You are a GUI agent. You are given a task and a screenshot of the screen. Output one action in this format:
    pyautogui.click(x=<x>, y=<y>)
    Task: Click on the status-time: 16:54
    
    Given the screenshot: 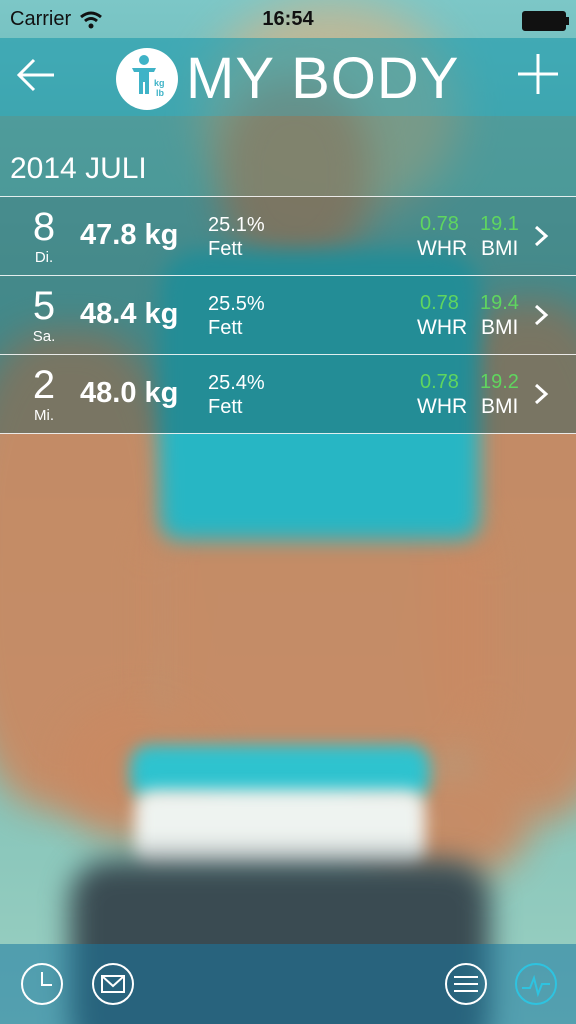 What is the action you would take?
    pyautogui.click(x=288, y=19)
    